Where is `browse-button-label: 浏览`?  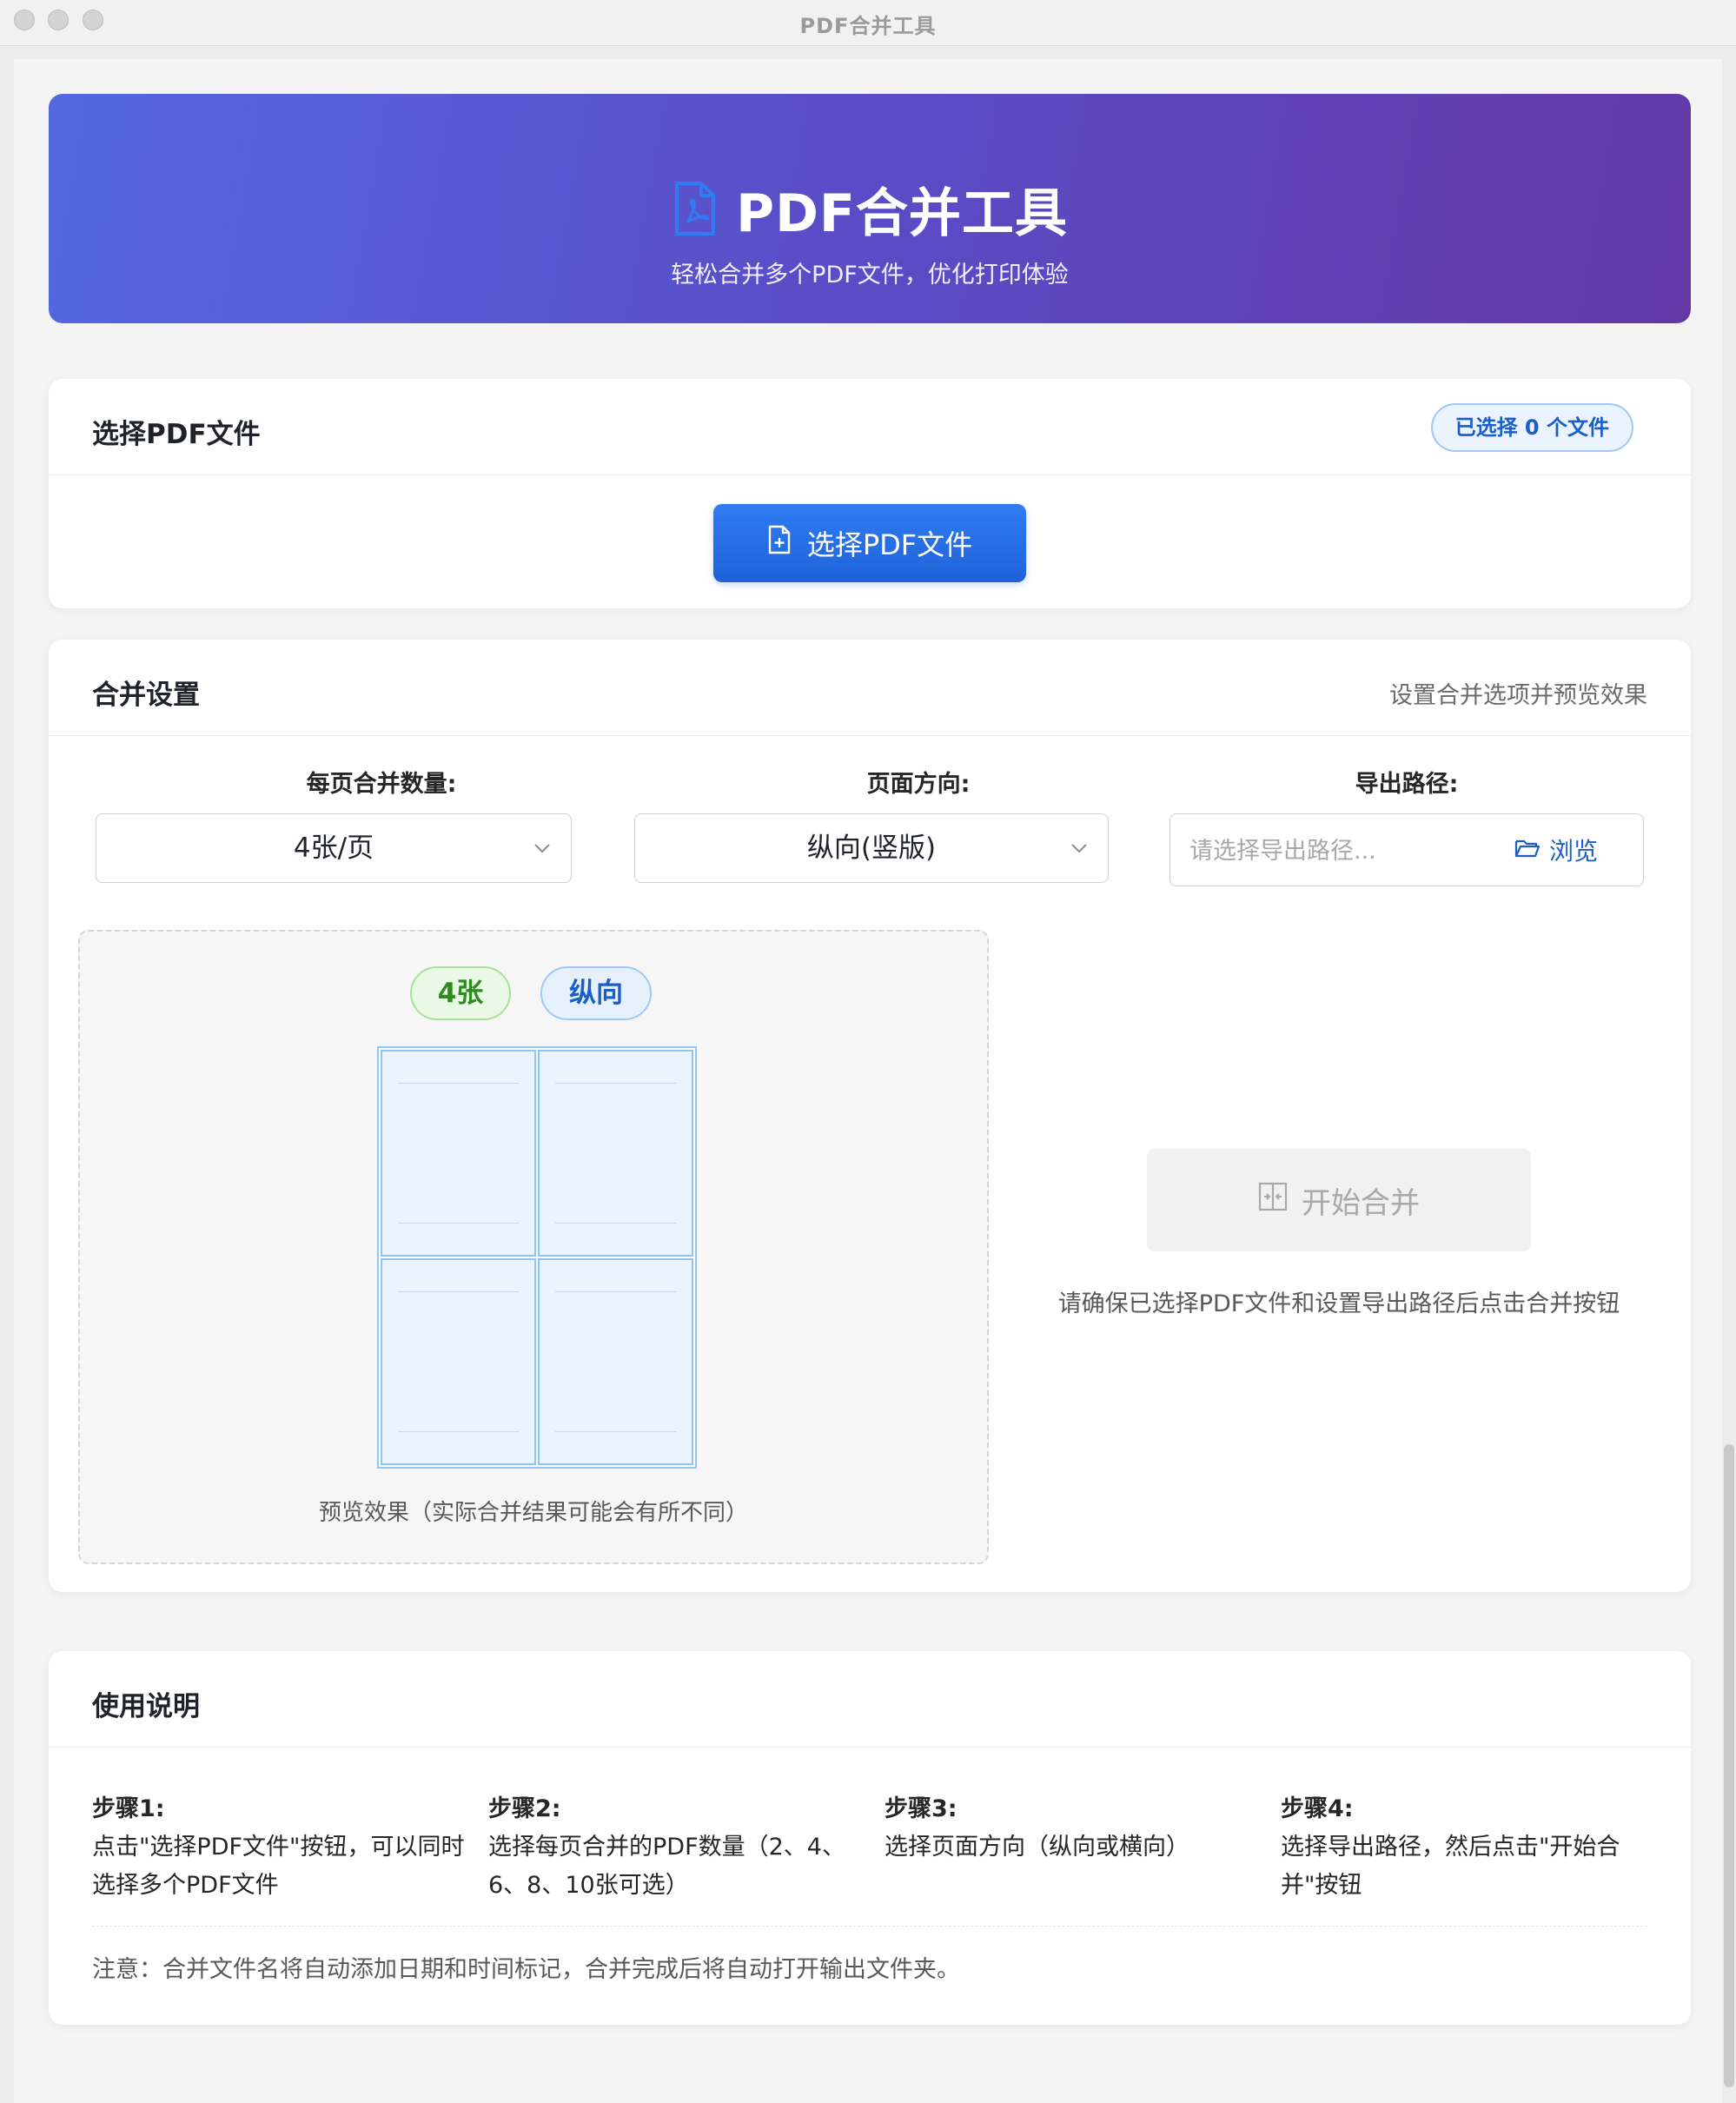
browse-button-label: 浏览 is located at coordinates (1573, 851).